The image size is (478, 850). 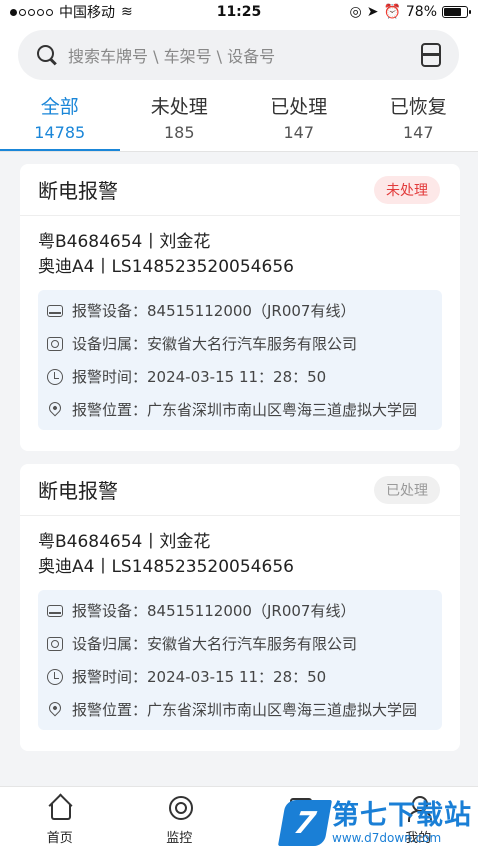 What do you see at coordinates (355, 12) in the screenshot?
I see `lock-rotation-icon: ◎` at bounding box center [355, 12].